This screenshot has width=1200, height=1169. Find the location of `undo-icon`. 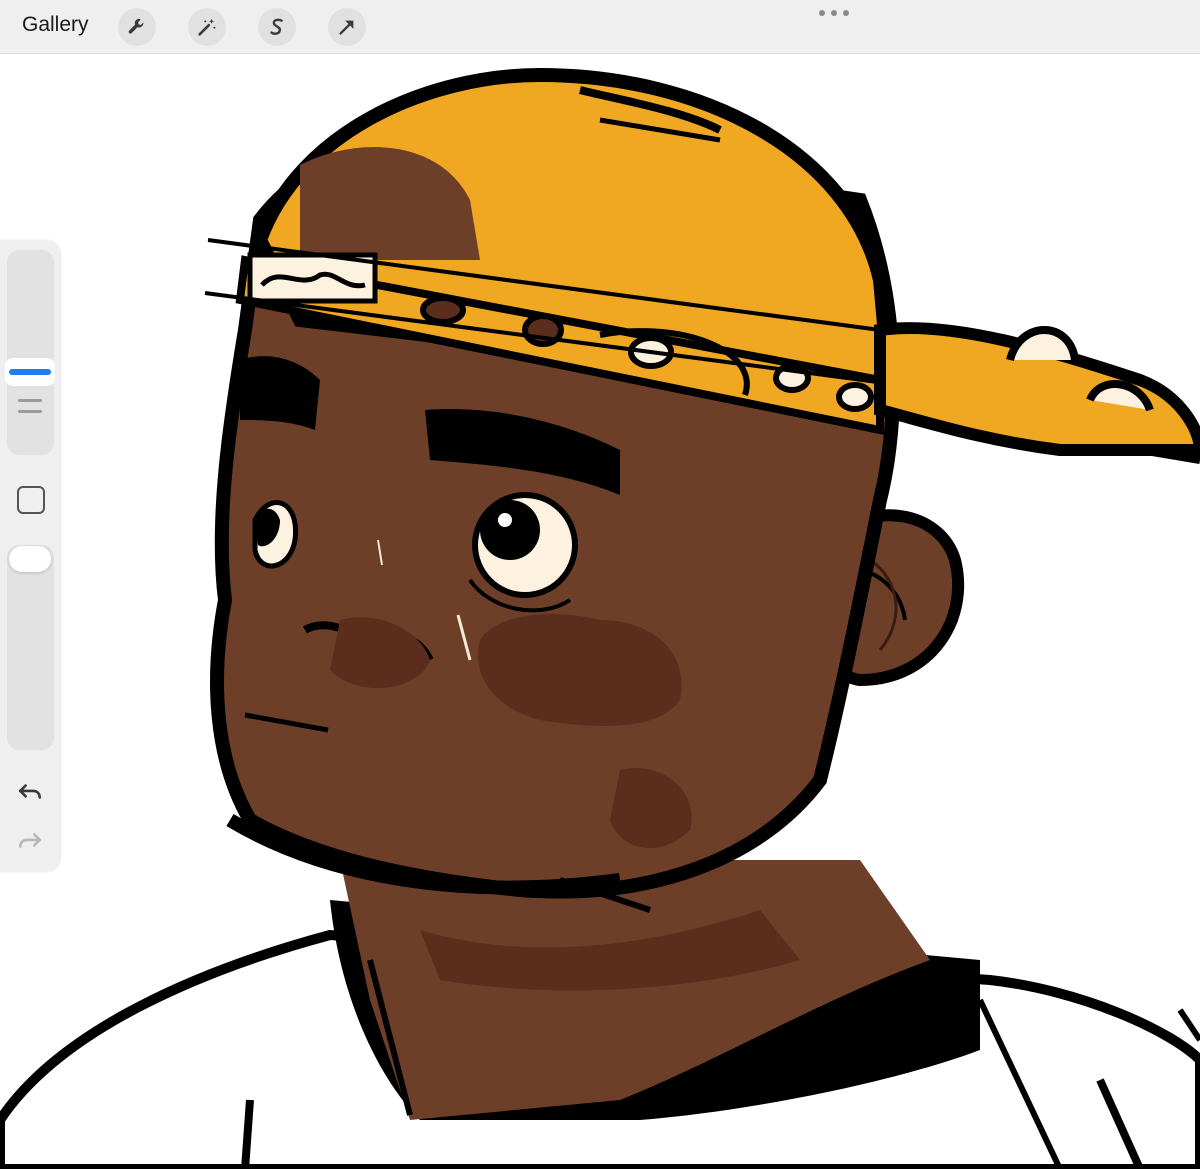

undo-icon is located at coordinates (30, 791).